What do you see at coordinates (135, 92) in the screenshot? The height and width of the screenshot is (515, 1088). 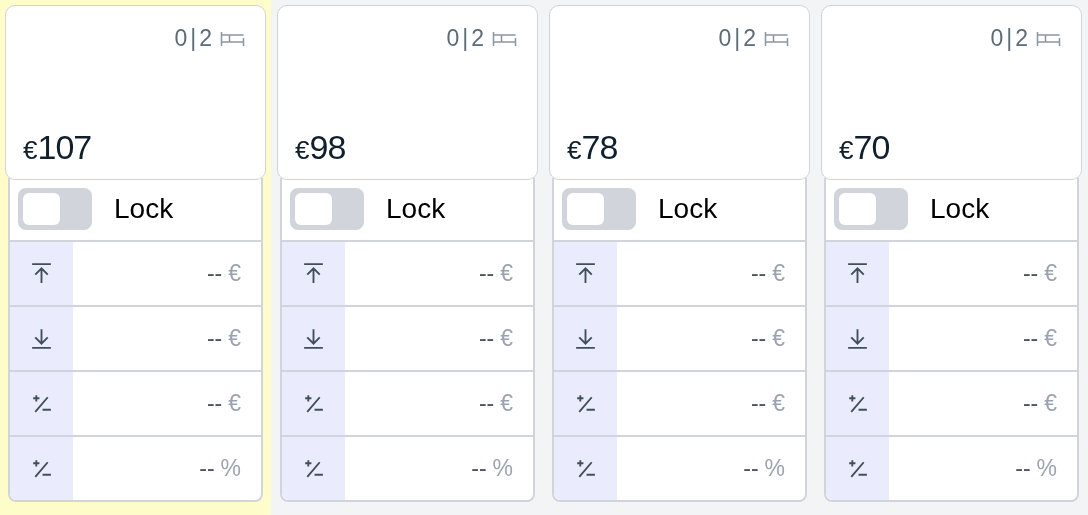 I see `price-card: 0|2 €107` at bounding box center [135, 92].